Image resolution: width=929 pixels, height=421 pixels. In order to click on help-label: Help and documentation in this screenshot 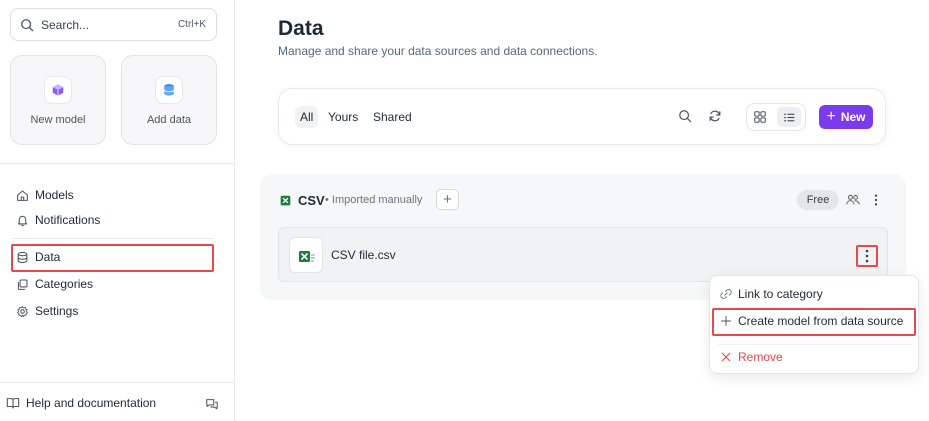, I will do `click(91, 403)`.